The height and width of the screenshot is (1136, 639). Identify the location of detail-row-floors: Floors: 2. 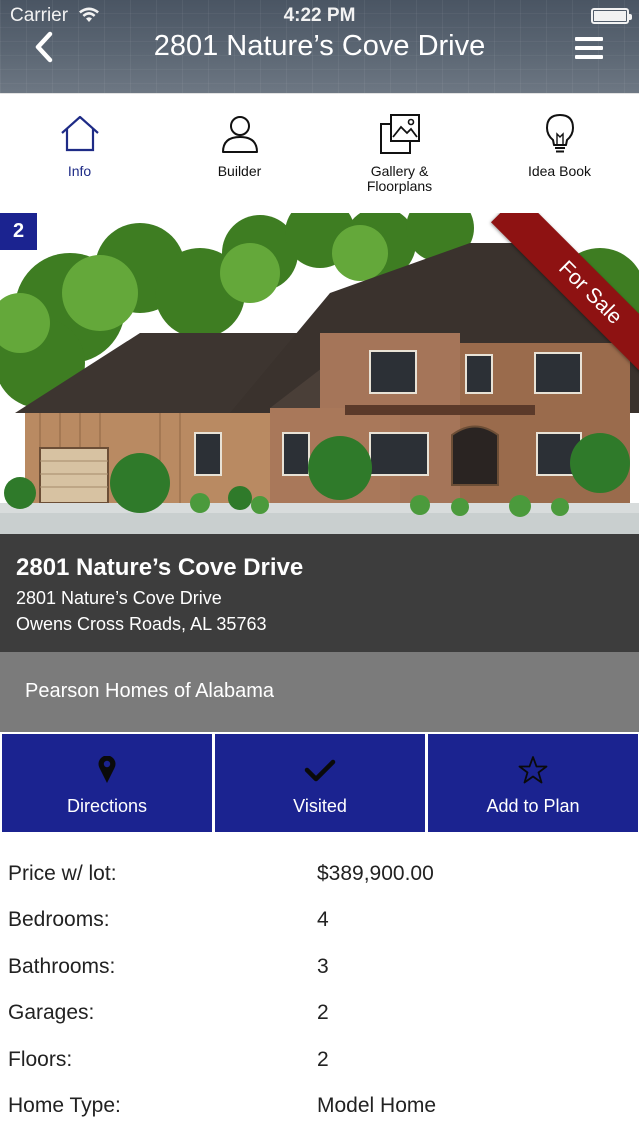
(319, 1059).